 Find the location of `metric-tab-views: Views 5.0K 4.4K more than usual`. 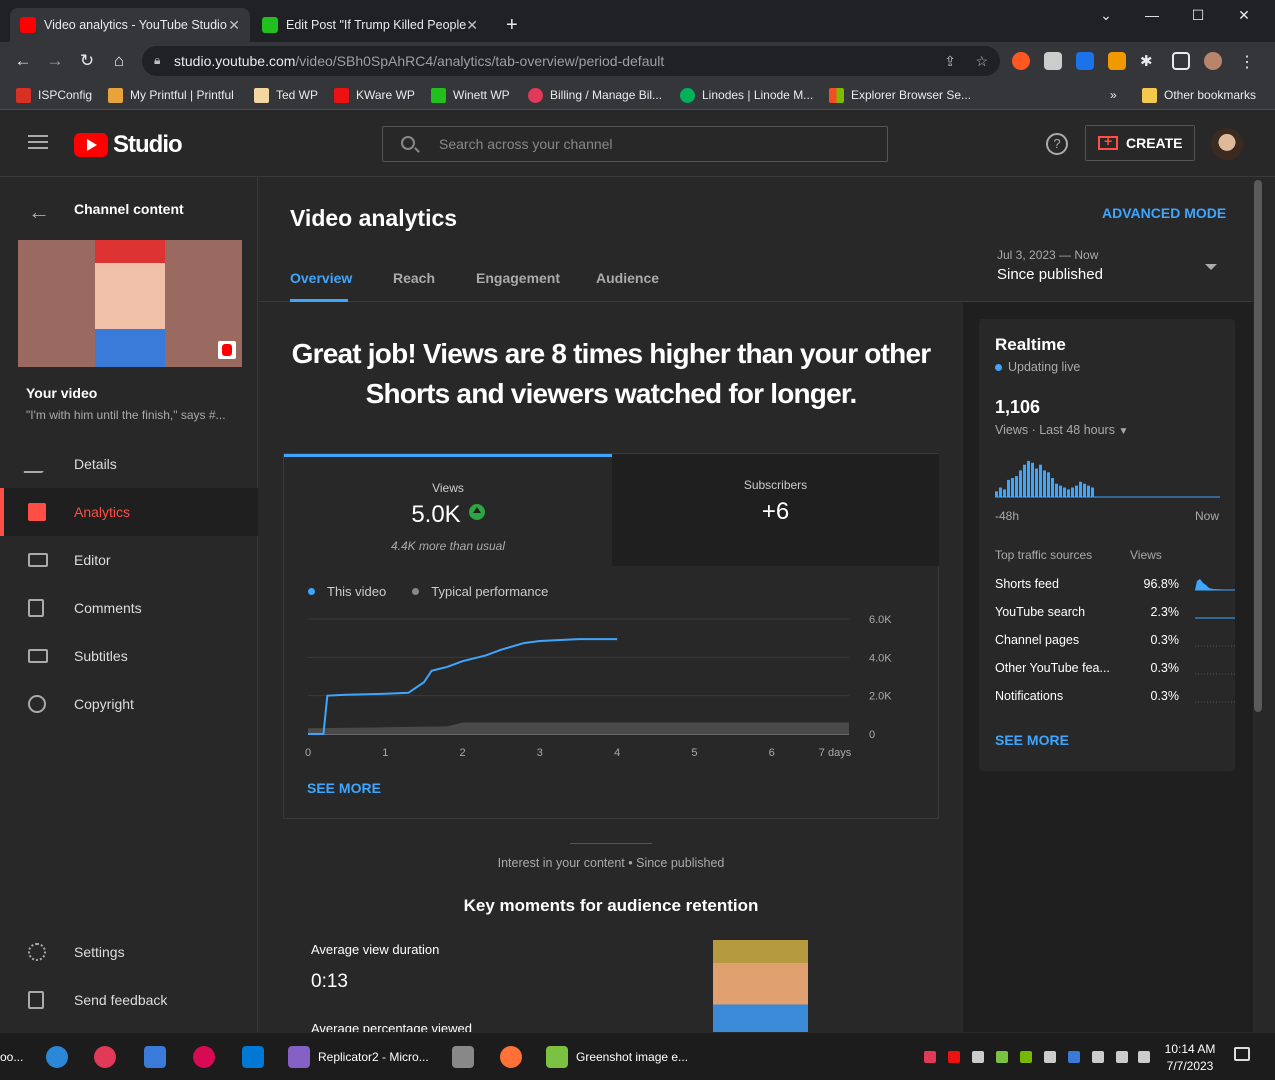

metric-tab-views: Views 5.0K 4.4K more than usual is located at coordinates (448, 510).